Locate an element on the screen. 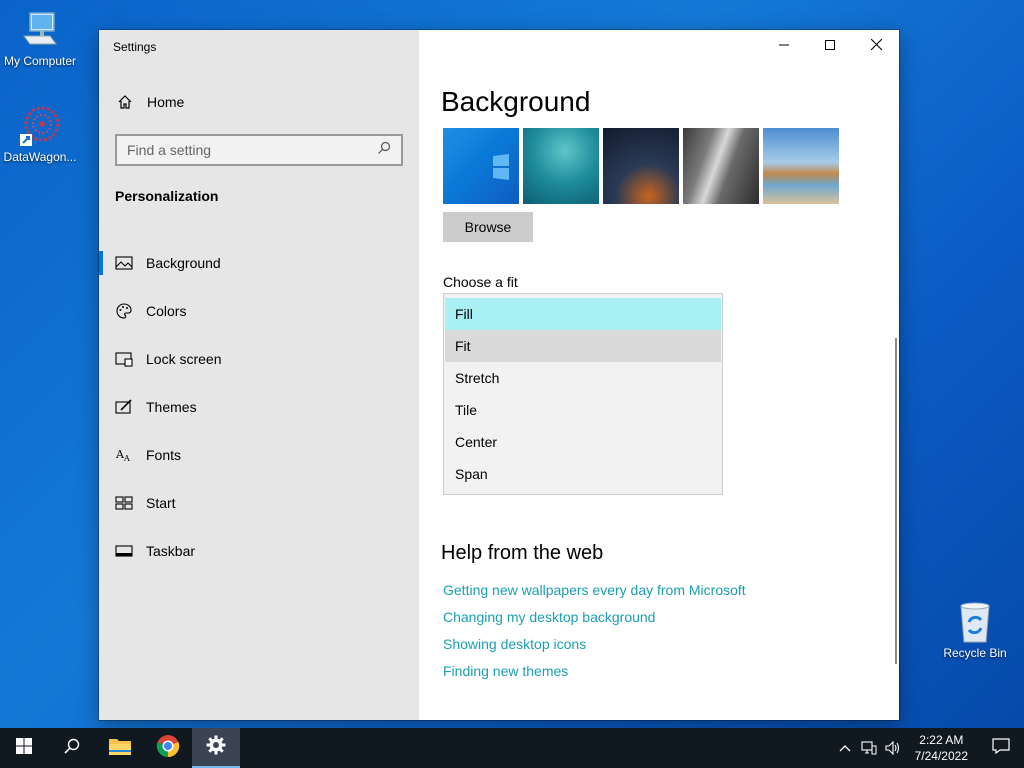 The width and height of the screenshot is (1024, 768). section-heading: Personalization is located at coordinates (167, 196).